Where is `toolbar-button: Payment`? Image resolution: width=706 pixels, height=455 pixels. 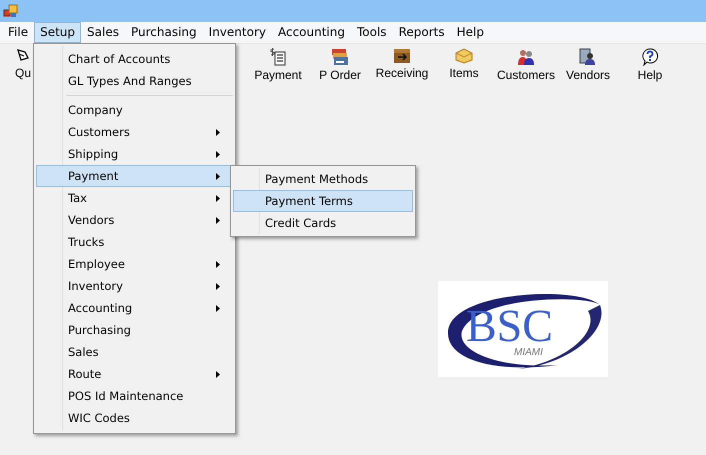
toolbar-button: Payment is located at coordinates (278, 65).